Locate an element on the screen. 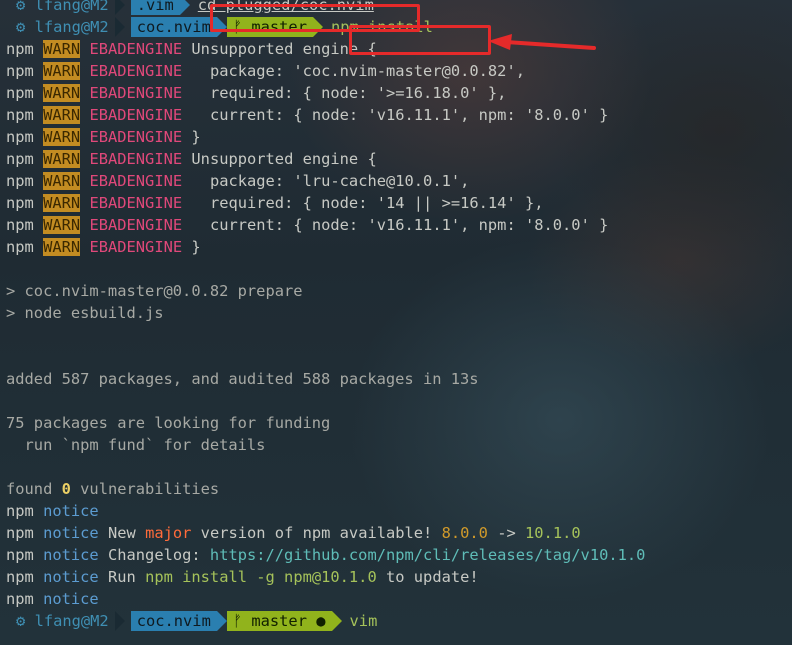 The width and height of the screenshot is (792, 645). prompt-branch-segment: ᚠ master is located at coordinates (269, 27).